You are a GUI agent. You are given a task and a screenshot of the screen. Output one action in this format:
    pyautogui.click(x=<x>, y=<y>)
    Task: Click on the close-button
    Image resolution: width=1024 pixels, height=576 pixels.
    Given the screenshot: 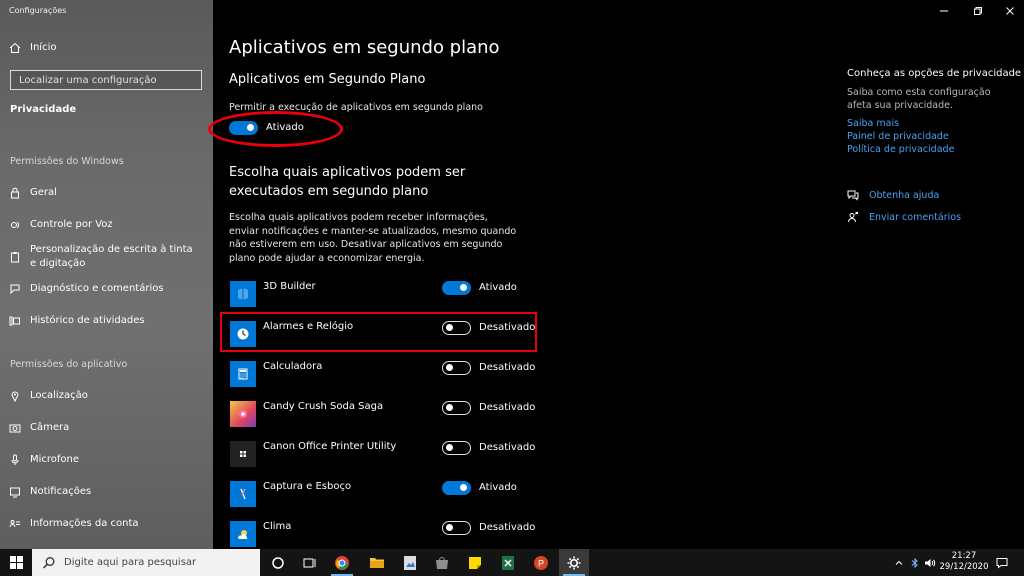 What is the action you would take?
    pyautogui.click(x=1010, y=11)
    